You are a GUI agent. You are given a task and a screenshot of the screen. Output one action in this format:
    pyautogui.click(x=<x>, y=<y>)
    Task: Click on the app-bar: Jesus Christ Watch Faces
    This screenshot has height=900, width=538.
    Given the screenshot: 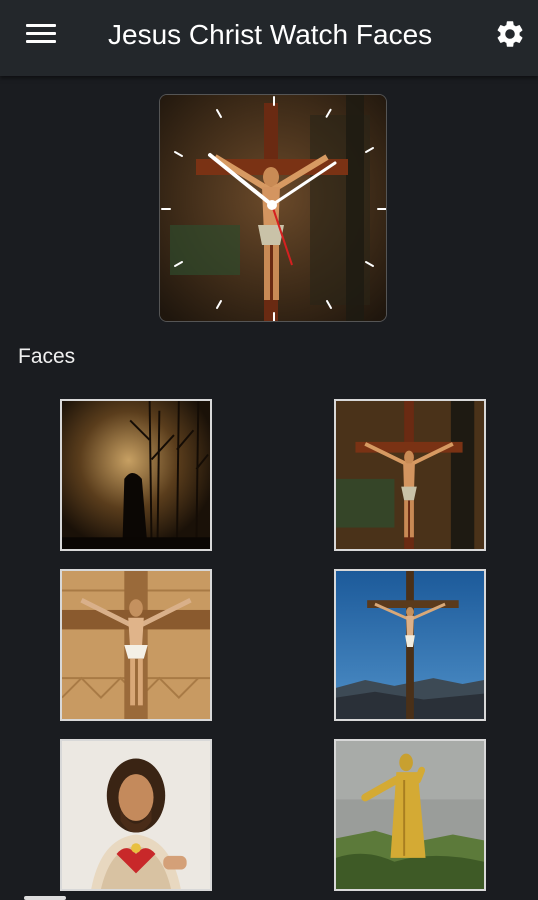 What is the action you would take?
    pyautogui.click(x=269, y=38)
    